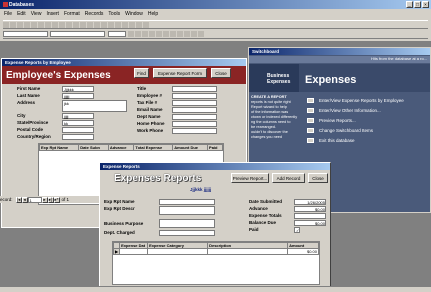 The width and height of the screenshot is (431, 292). Describe the element at coordinates (425, 4) in the screenshot. I see `close-app-button: ×` at that location.